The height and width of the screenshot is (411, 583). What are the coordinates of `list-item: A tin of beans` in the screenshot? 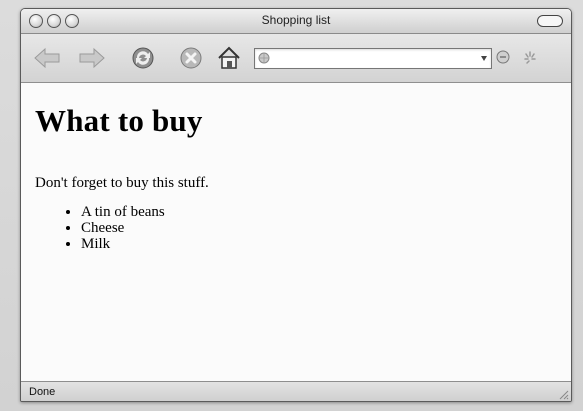 It's located at (123, 212).